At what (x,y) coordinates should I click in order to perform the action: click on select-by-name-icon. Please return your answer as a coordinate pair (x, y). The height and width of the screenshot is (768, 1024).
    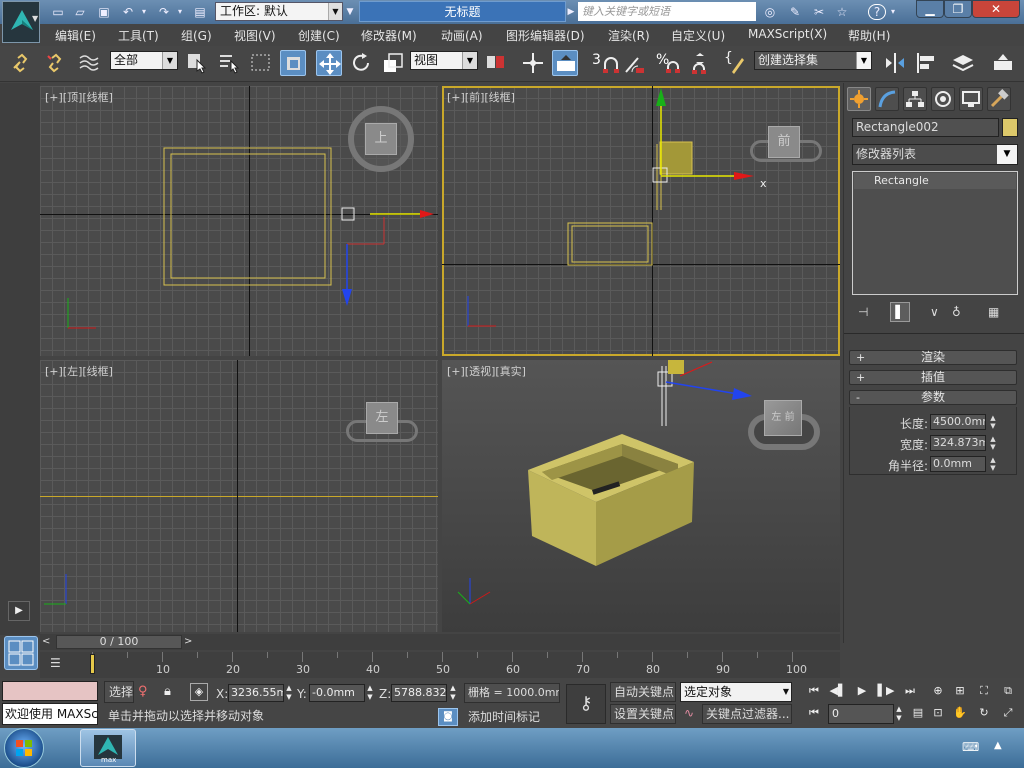
    Looking at the image, I should click on (229, 63).